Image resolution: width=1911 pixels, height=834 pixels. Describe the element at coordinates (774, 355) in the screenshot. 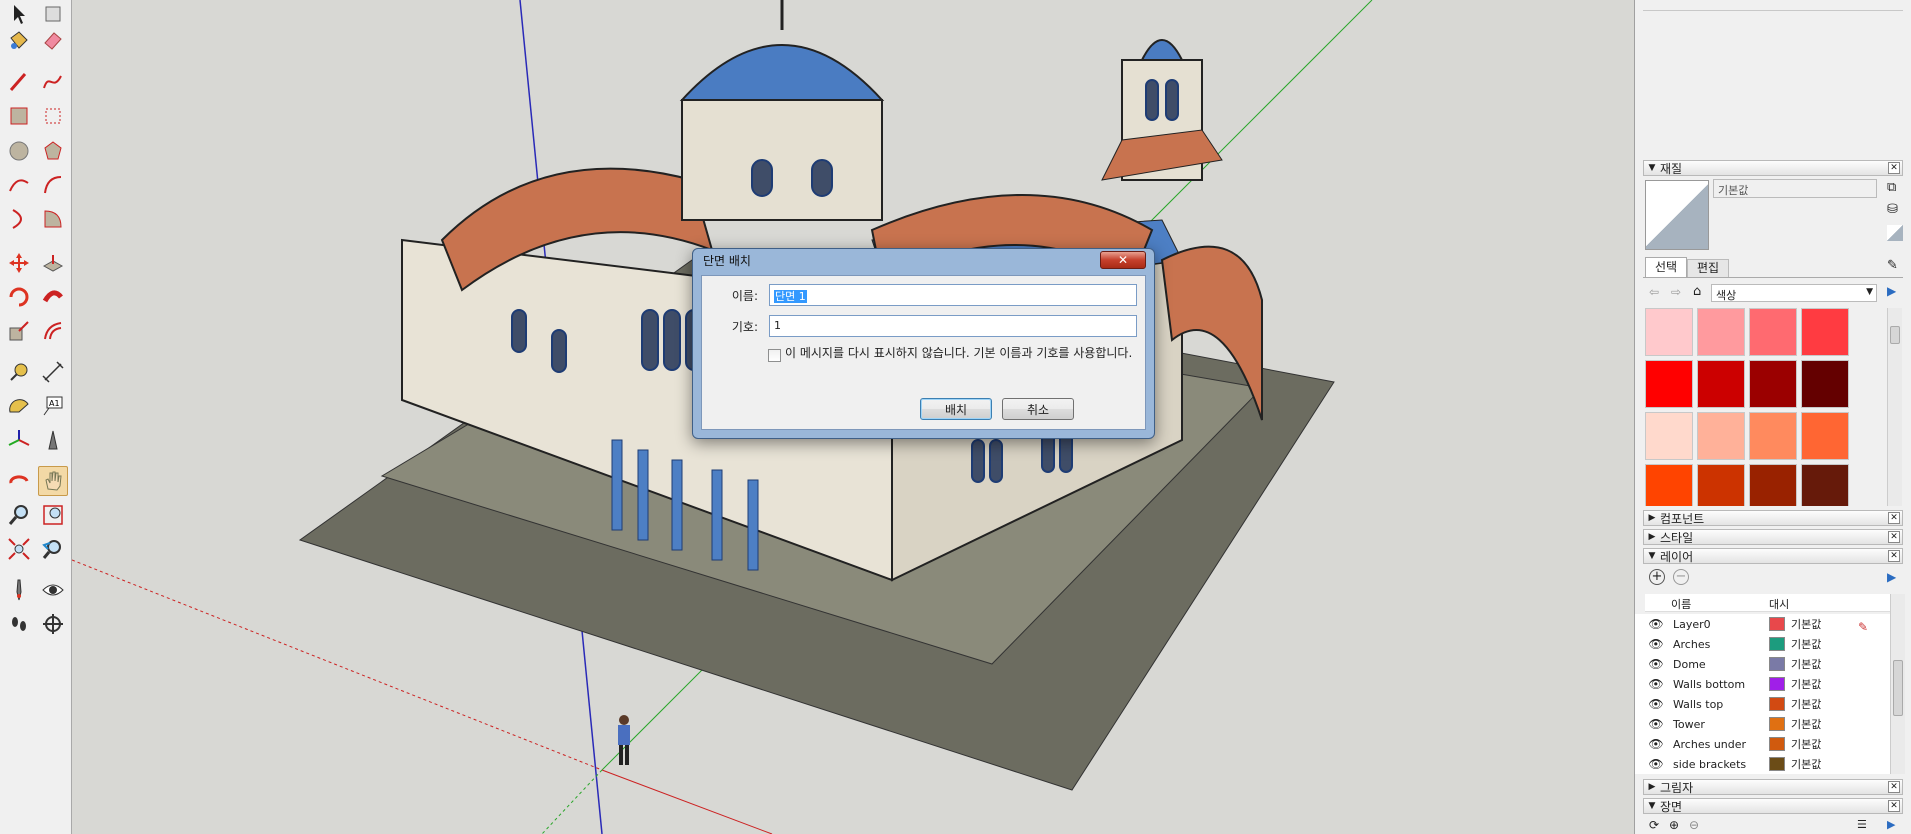

I see `dont-show-again-checkbox` at that location.